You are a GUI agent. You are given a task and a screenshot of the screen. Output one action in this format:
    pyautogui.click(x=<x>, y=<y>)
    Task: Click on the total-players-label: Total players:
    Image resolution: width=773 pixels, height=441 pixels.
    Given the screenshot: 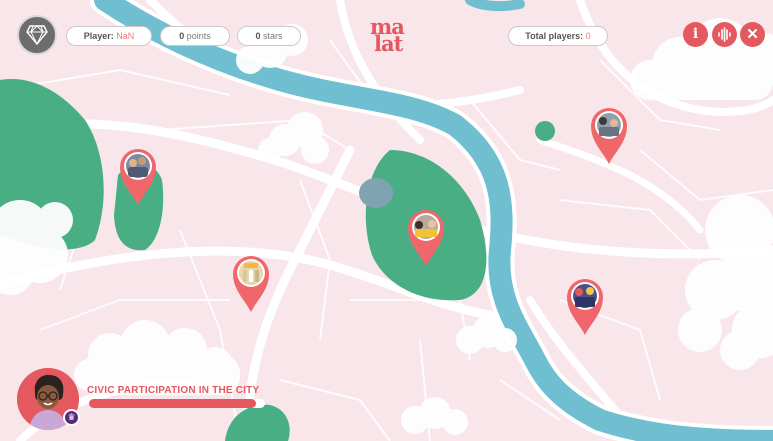 What is the action you would take?
    pyautogui.click(x=554, y=36)
    